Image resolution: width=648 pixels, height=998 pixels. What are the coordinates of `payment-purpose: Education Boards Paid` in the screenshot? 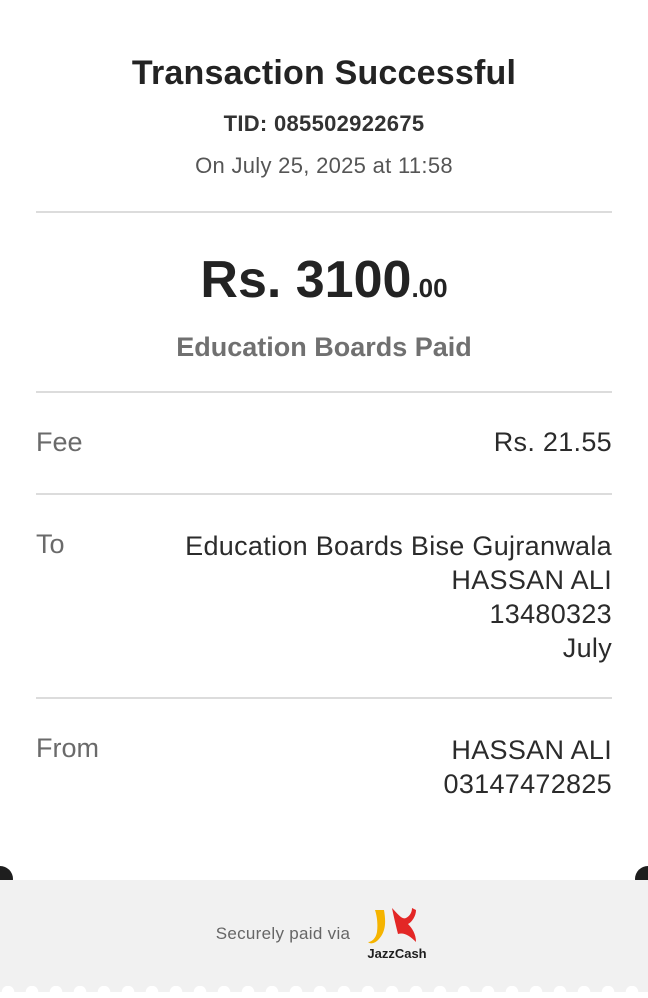 It's located at (324, 347).